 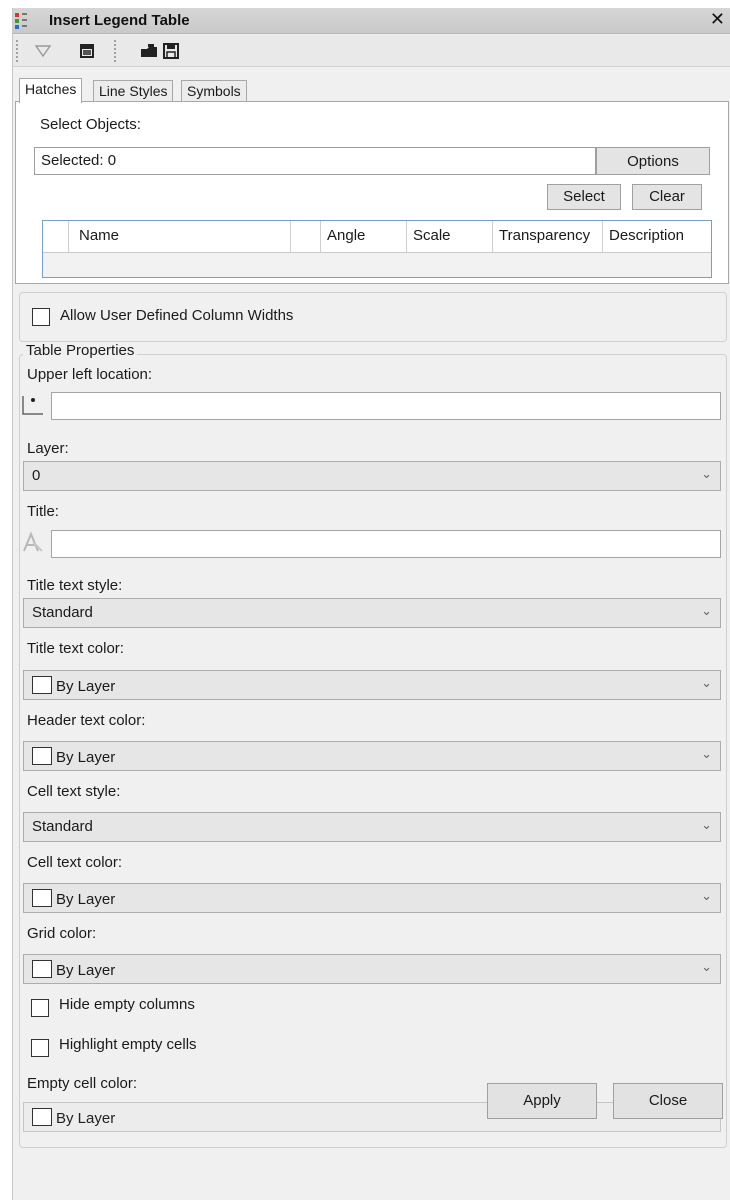 I want to click on column-header-transparency: Transparency, so click(x=548, y=237).